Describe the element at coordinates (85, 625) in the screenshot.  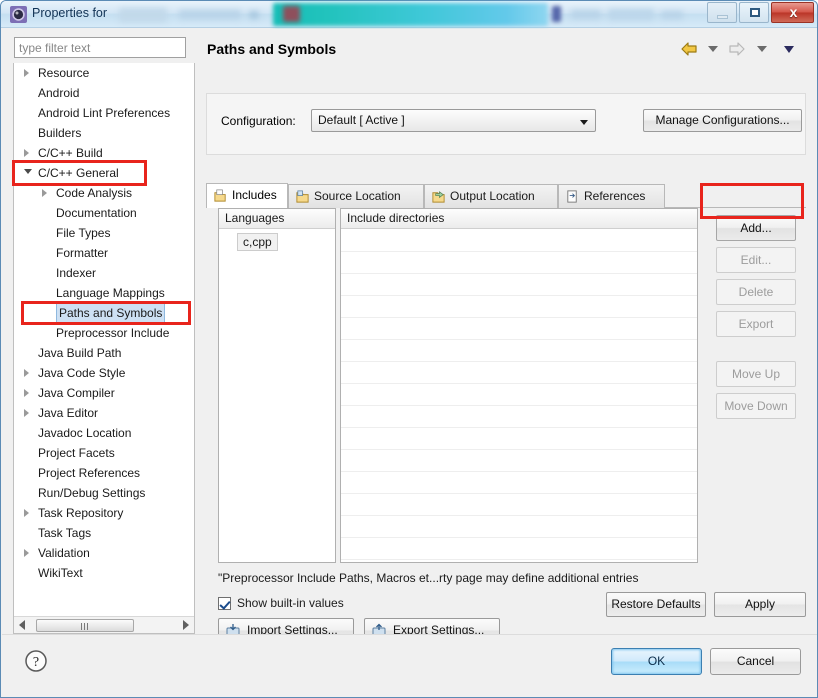
I see `scrollbar-thumb` at that location.